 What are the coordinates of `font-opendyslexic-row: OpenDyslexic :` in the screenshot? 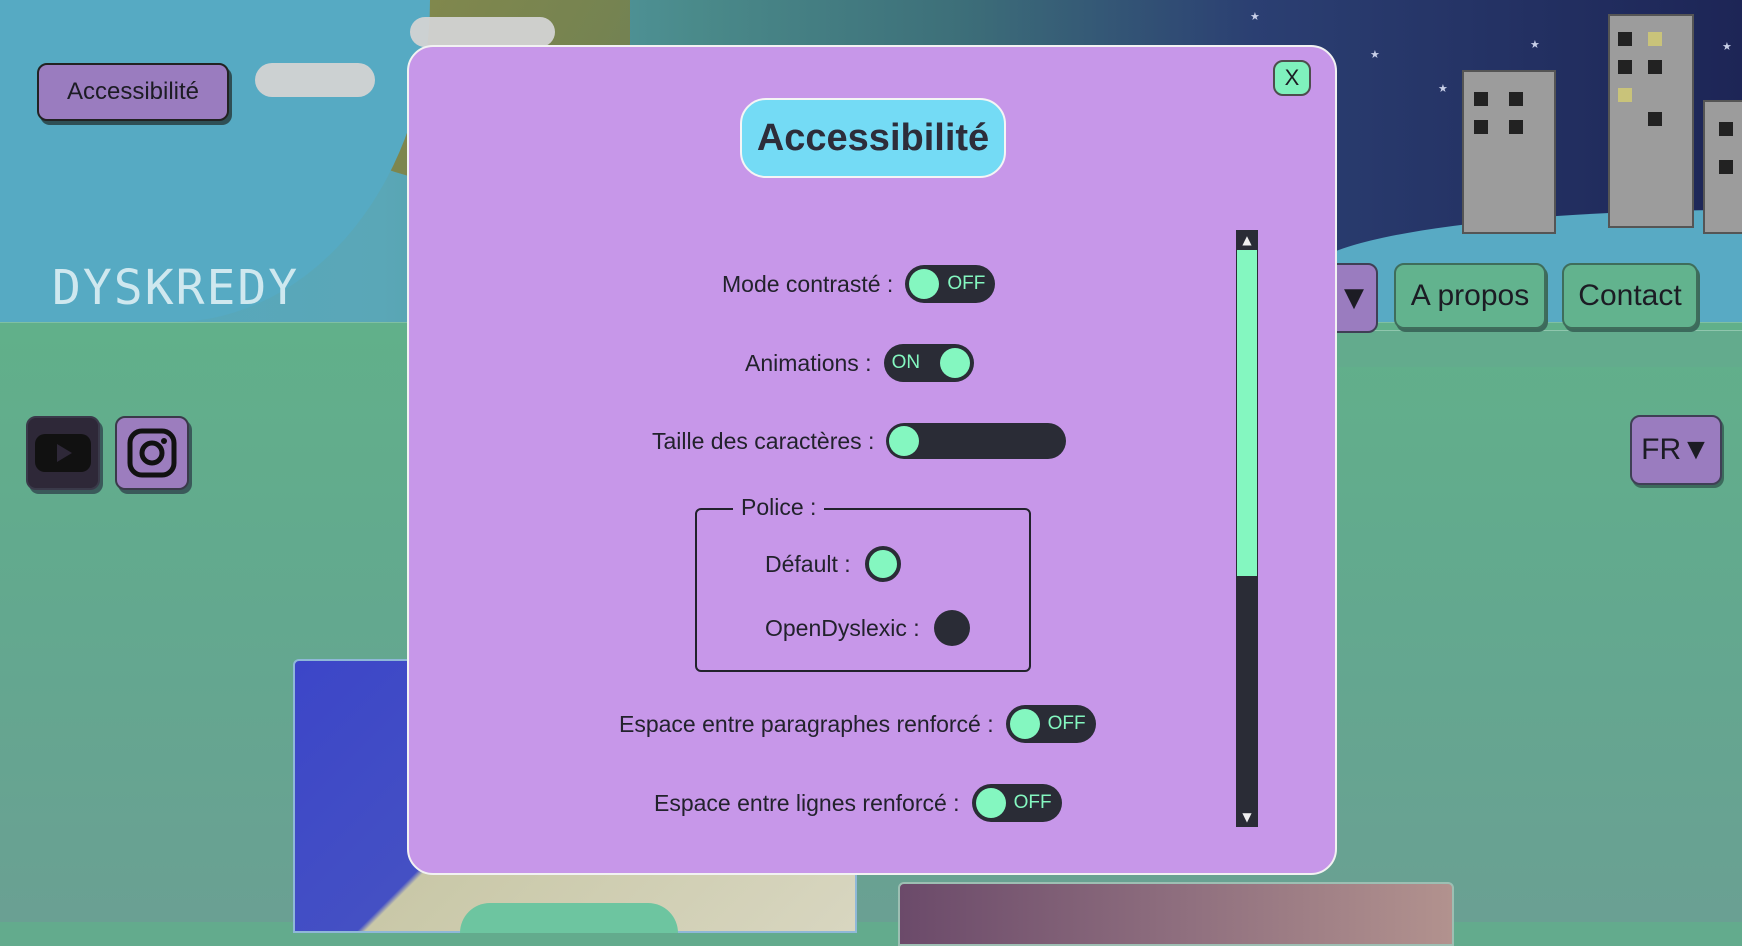 It's located at (867, 628).